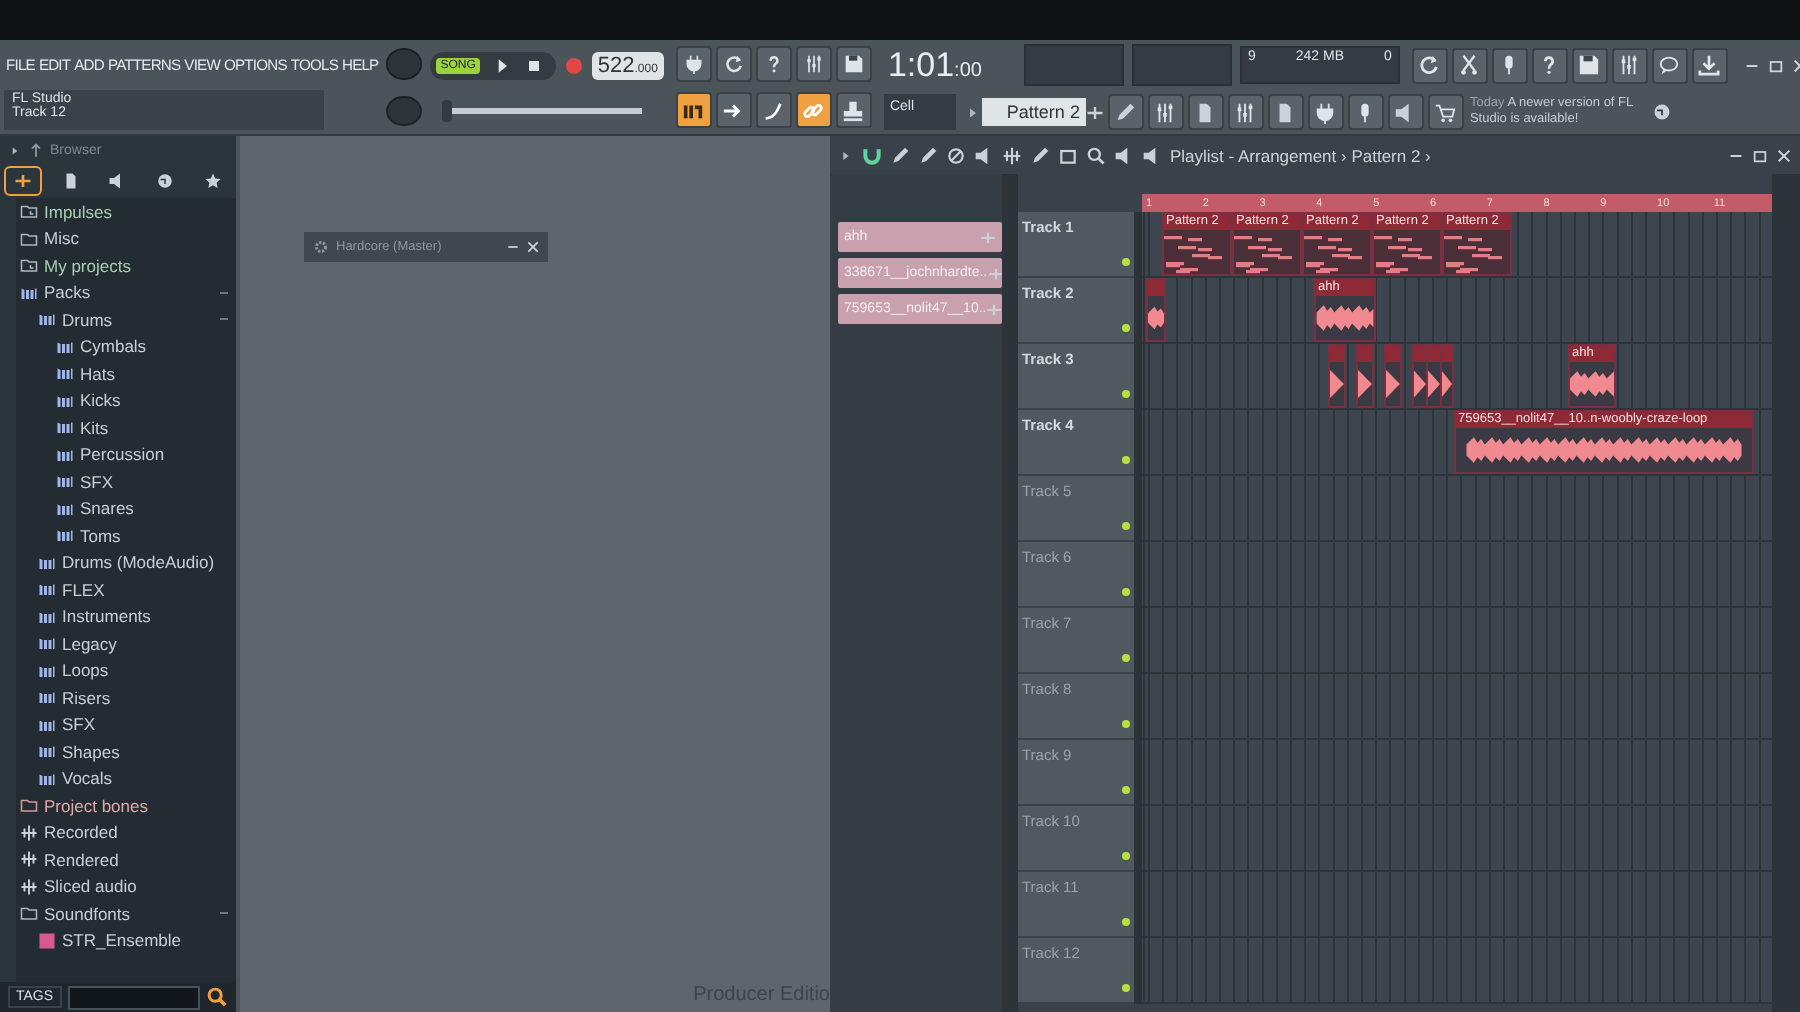 The height and width of the screenshot is (1012, 1800). What do you see at coordinates (1156, 288) in the screenshot?
I see `clip-header` at bounding box center [1156, 288].